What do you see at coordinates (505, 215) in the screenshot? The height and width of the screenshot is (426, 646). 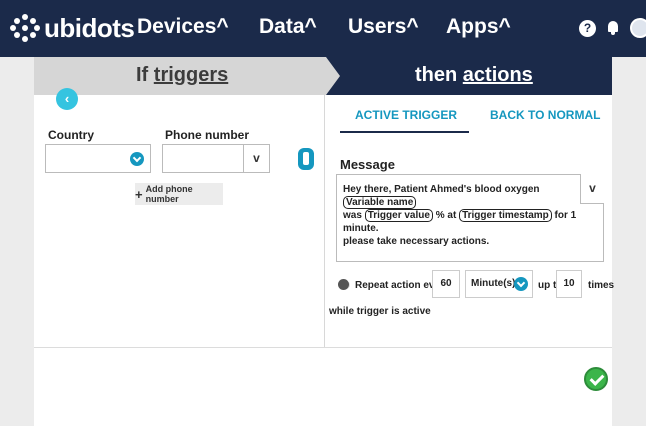 I see `token-trigger-timestamp: Trigger timestamp` at bounding box center [505, 215].